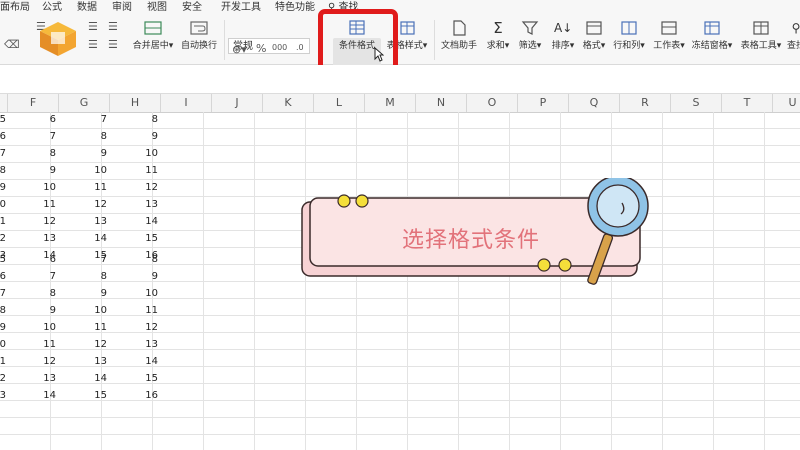  I want to click on column-header-o: O, so click(492, 103).